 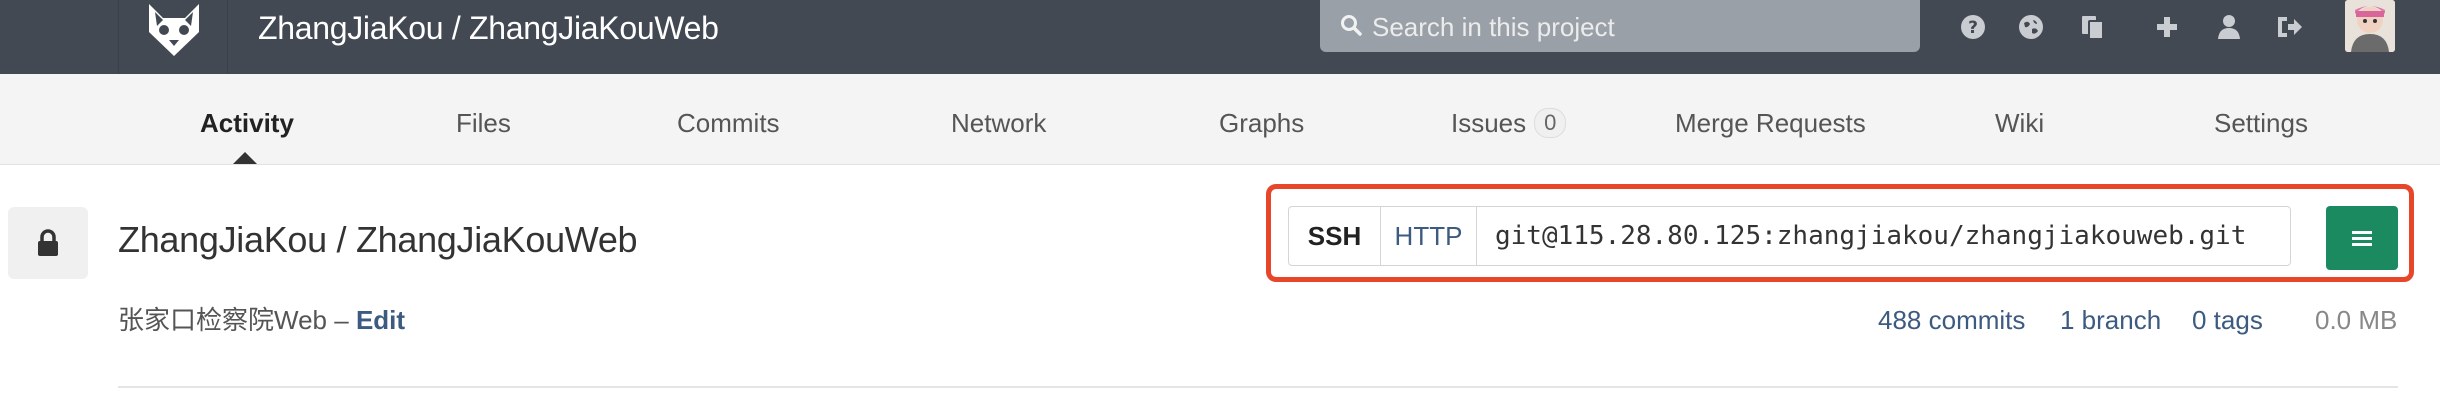 I want to click on http-button: HTTP, so click(x=1429, y=236).